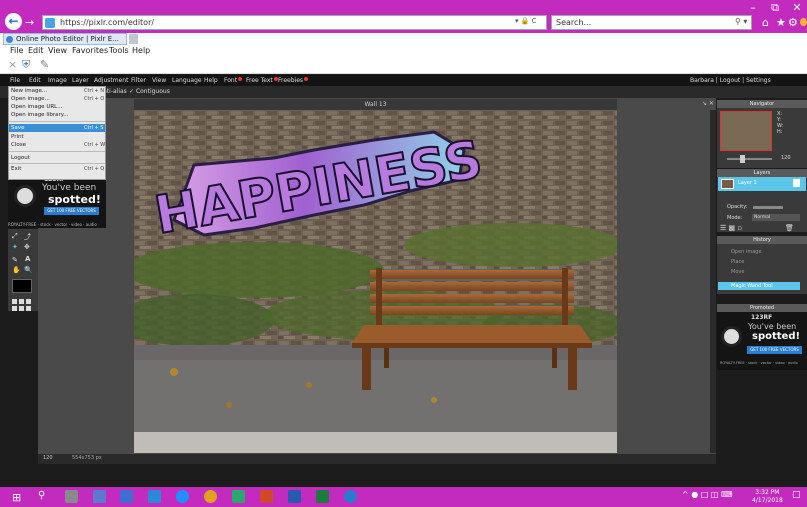 The width and height of the screenshot is (807, 507). I want to click on foreground-color-swatch, so click(22, 286).